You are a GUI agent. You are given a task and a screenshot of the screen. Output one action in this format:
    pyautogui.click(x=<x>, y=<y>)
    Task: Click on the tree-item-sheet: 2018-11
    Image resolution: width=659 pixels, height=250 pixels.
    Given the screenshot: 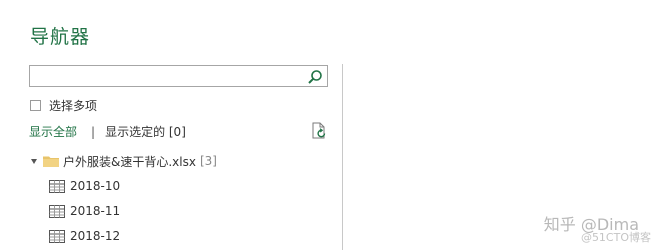 What is the action you would take?
    pyautogui.click(x=84, y=211)
    